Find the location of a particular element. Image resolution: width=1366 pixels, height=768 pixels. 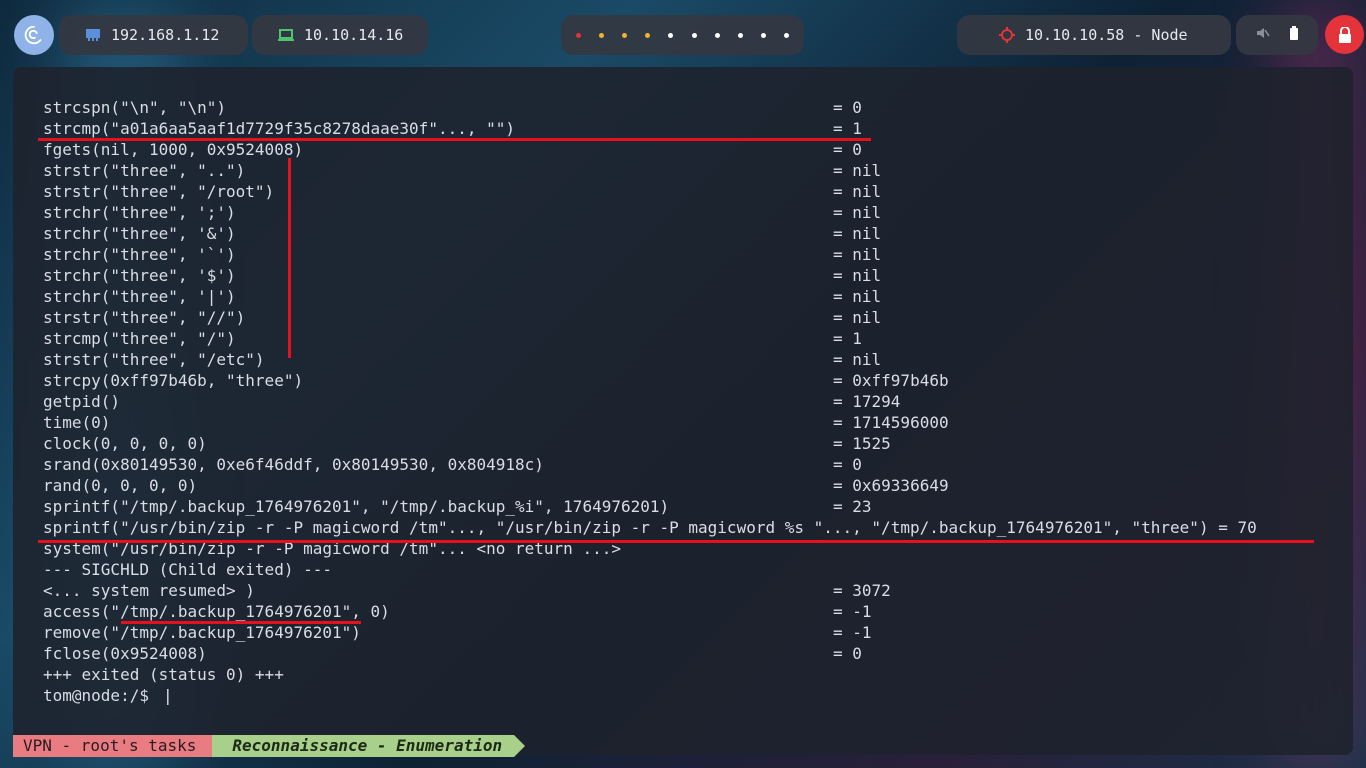

annotation-underline-sprintf is located at coordinates (676, 541).